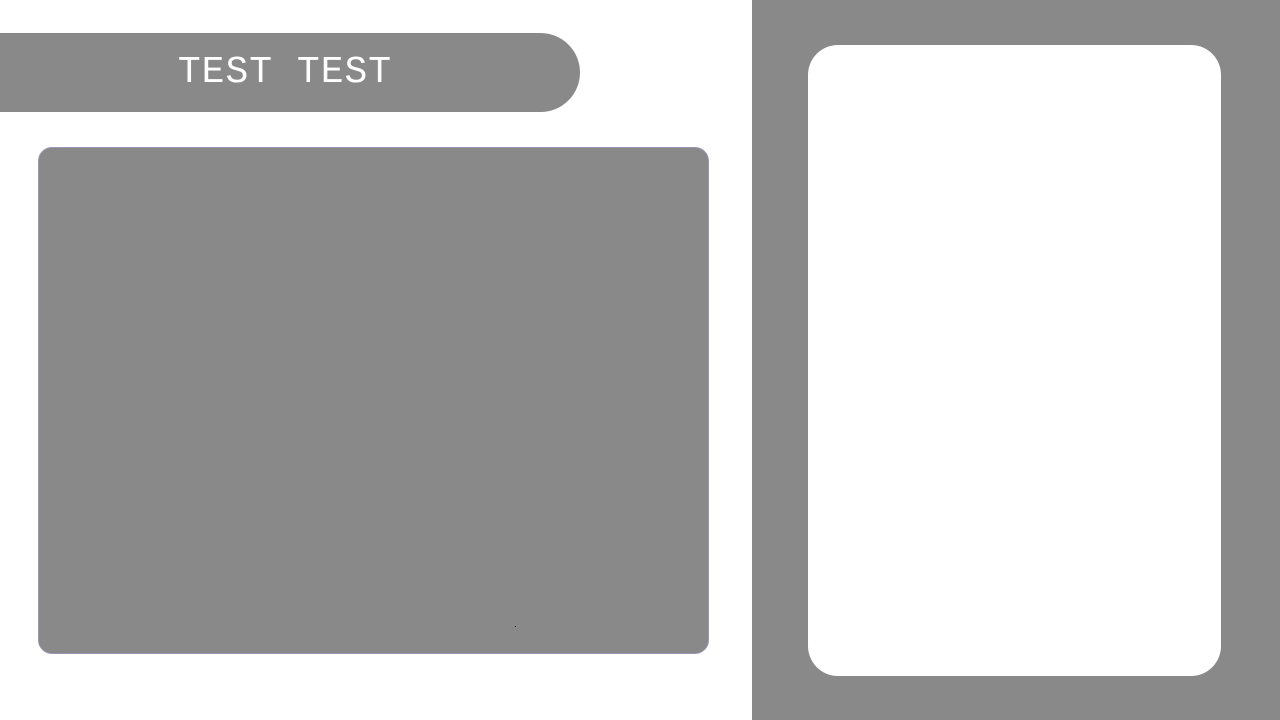 Image resolution: width=1280 pixels, height=720 pixels. Describe the element at coordinates (285, 72) in the screenshot. I see `page-title: TEST TEST` at that location.